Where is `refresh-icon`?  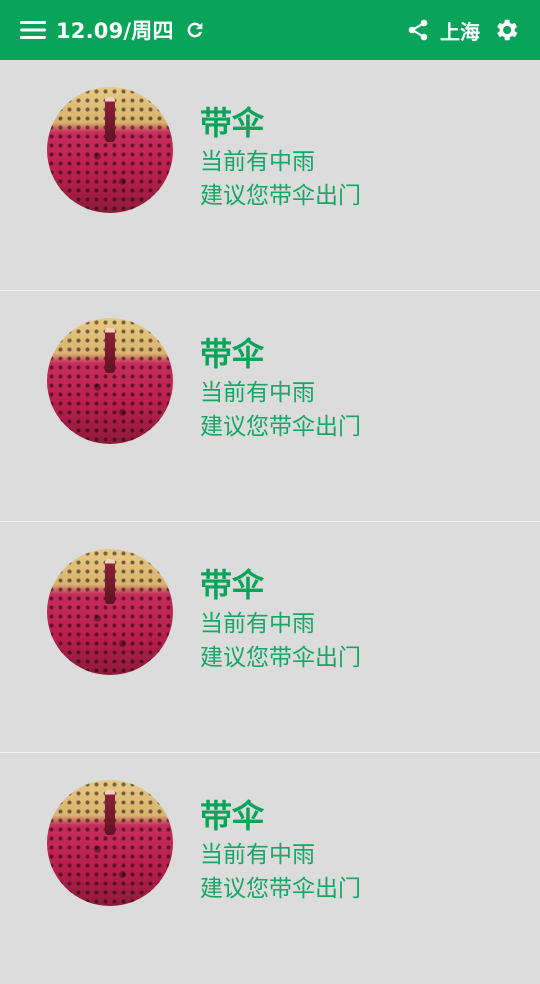 refresh-icon is located at coordinates (195, 30).